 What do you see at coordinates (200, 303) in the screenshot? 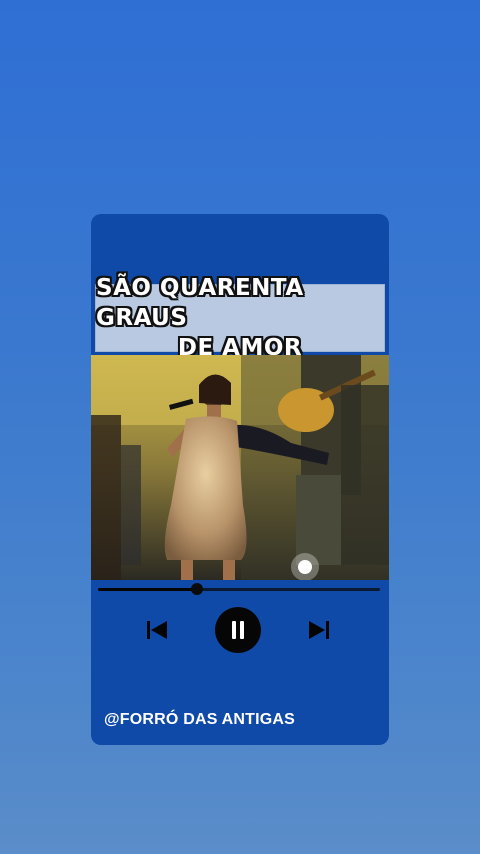
I see `song-title-line-1: SÃO QUARENTA GRAUS` at bounding box center [200, 303].